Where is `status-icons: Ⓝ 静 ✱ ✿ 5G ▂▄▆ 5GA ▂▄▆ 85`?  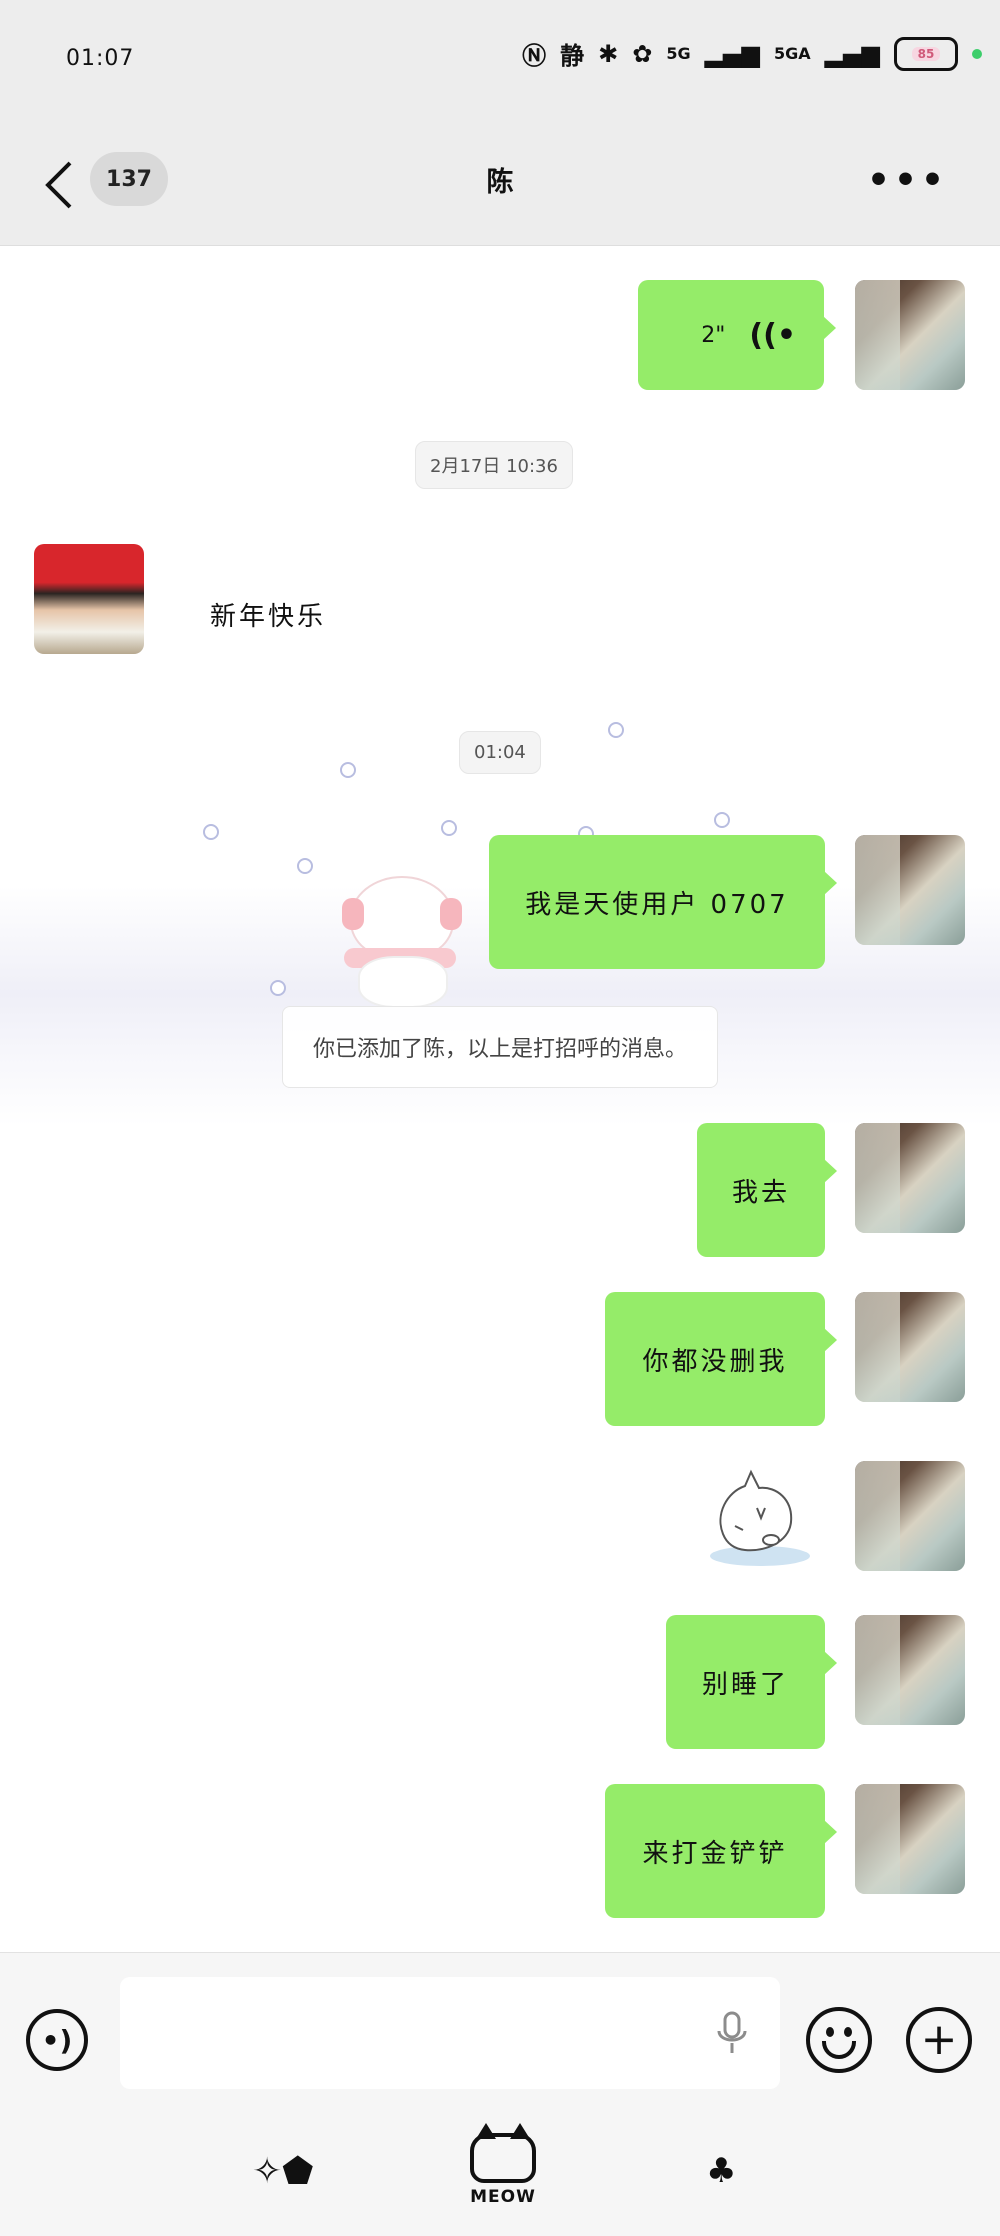
status-icons: Ⓝ 静 ✱ ✿ 5G ▂▄▆ 5GA ▂▄▆ 85 is located at coordinates (752, 53).